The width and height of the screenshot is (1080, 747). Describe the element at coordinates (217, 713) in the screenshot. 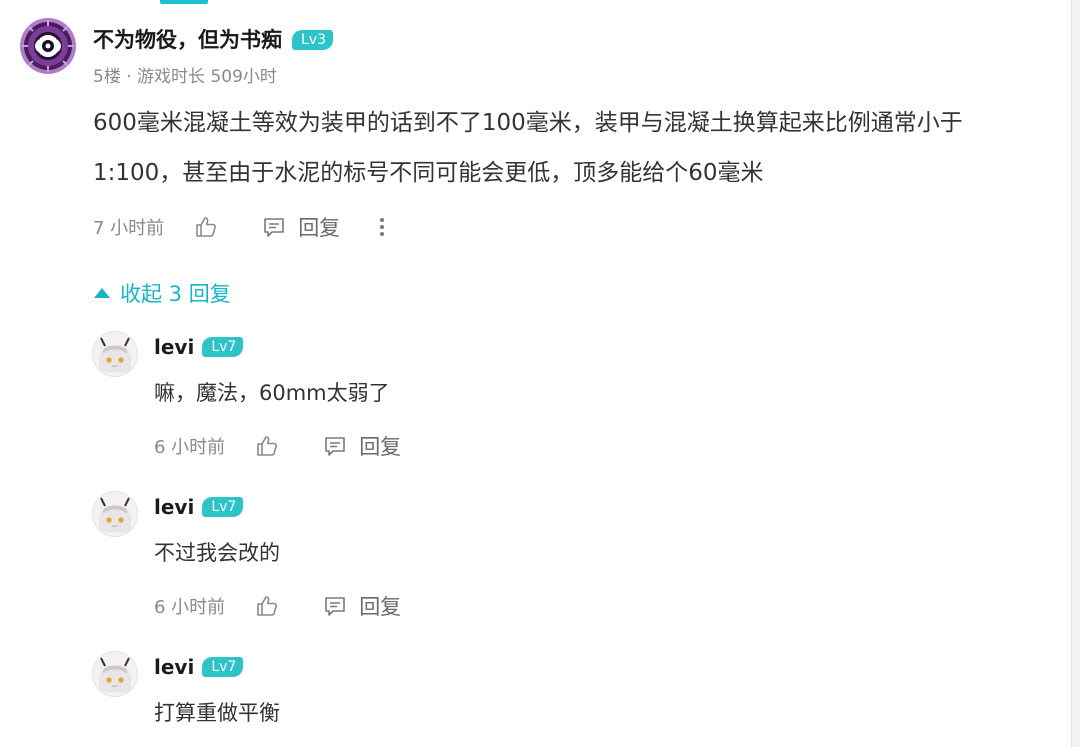

I see `reply-text: 打算重做平衡` at that location.